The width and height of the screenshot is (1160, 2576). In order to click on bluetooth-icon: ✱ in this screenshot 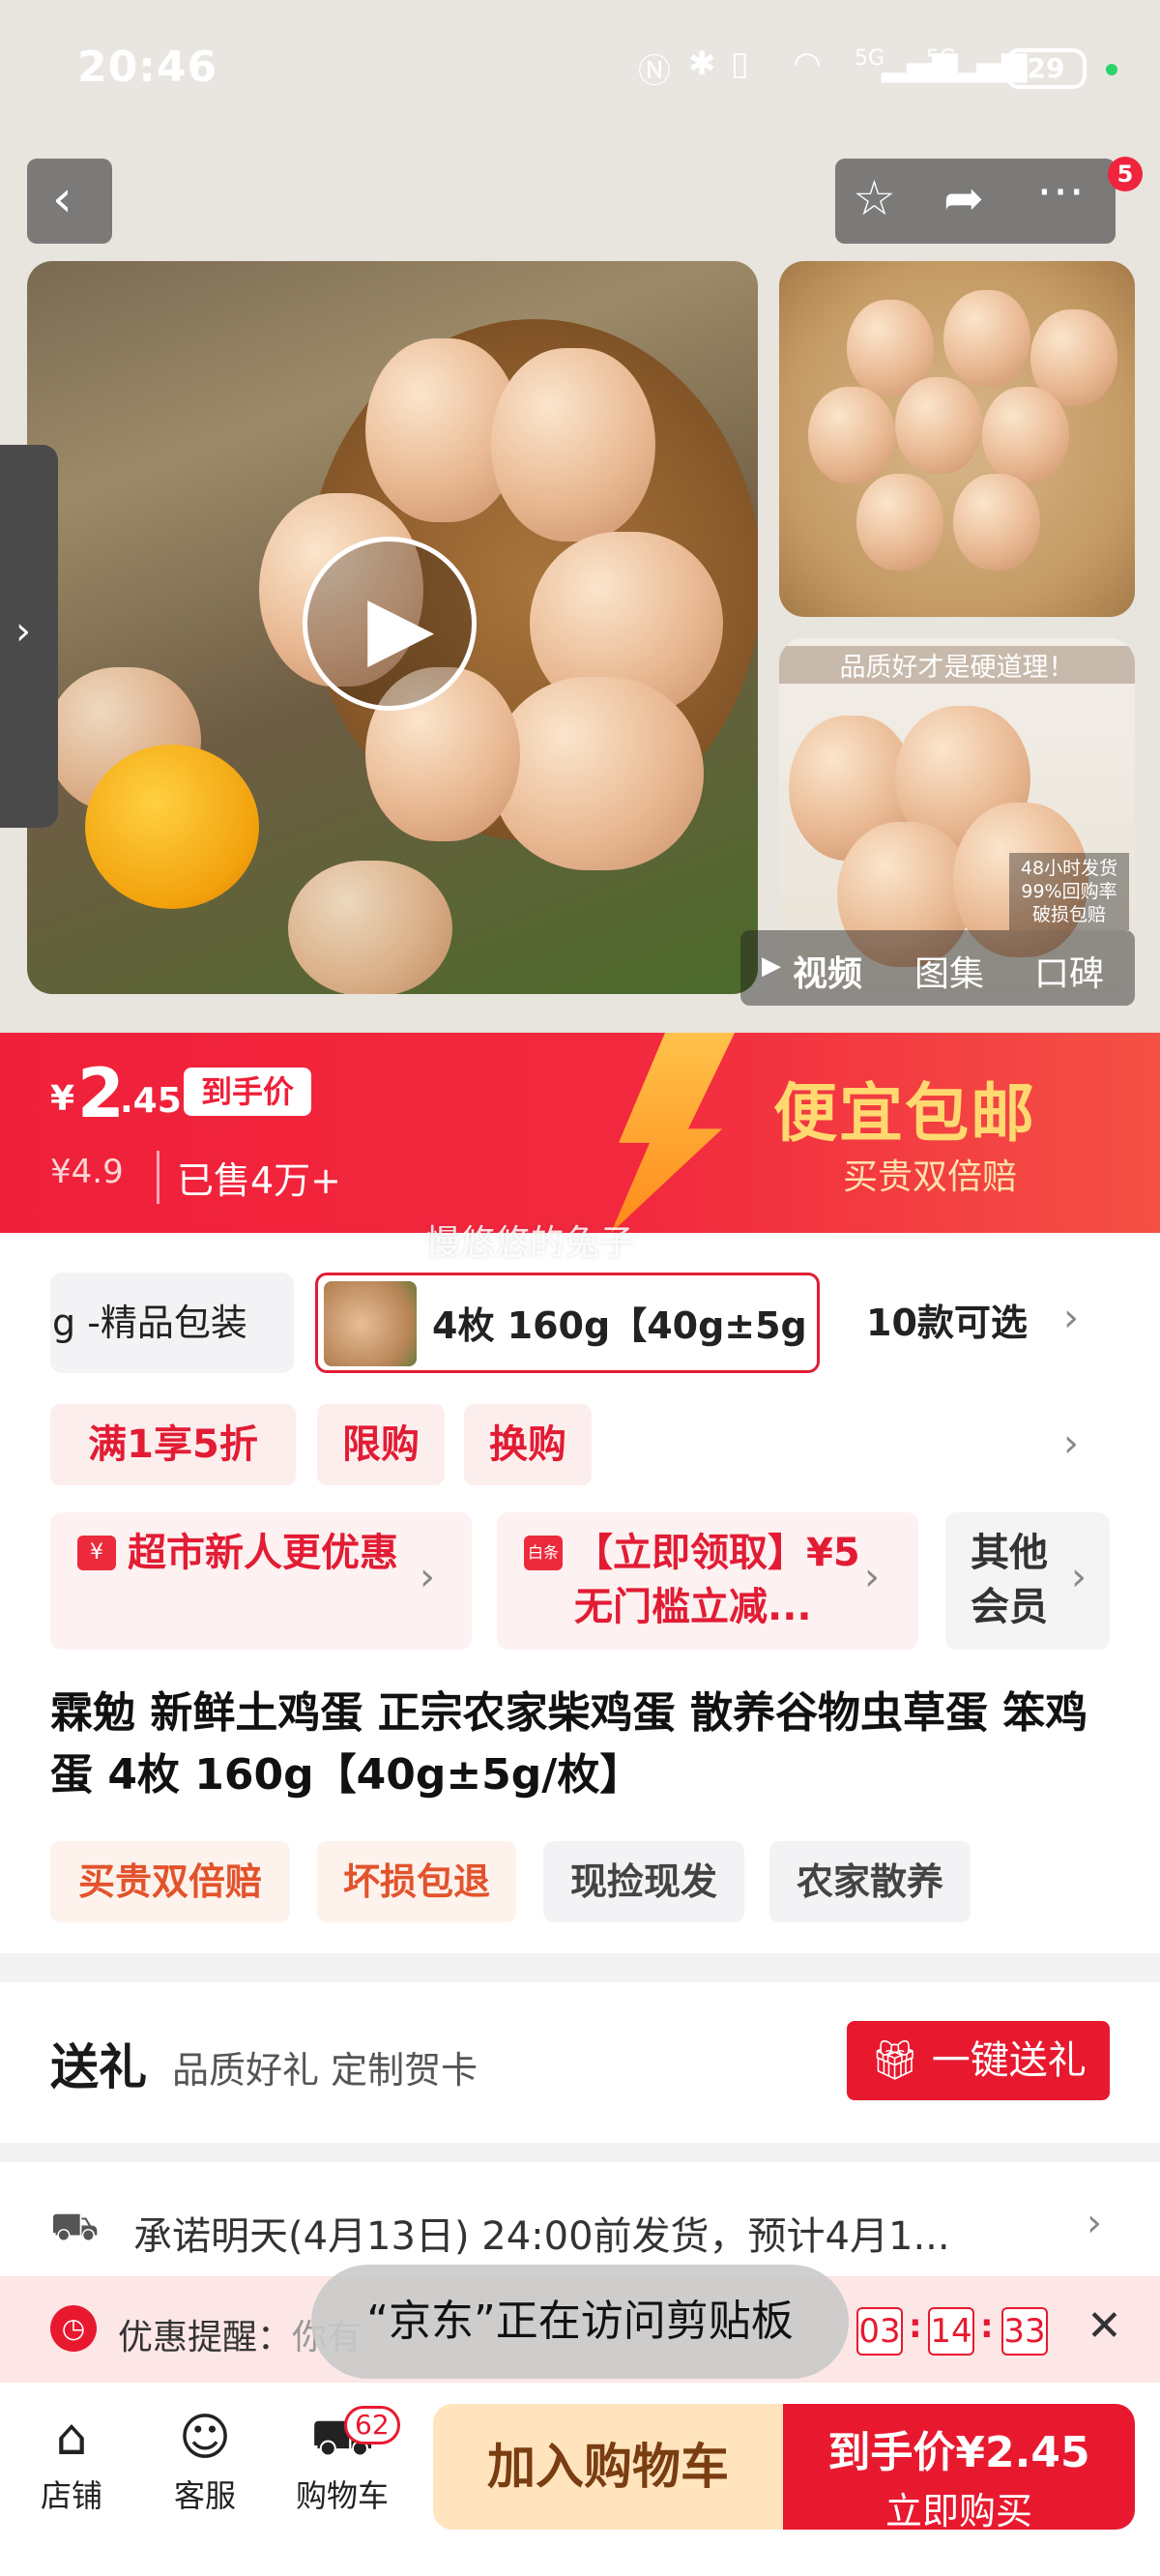, I will do `click(702, 63)`.